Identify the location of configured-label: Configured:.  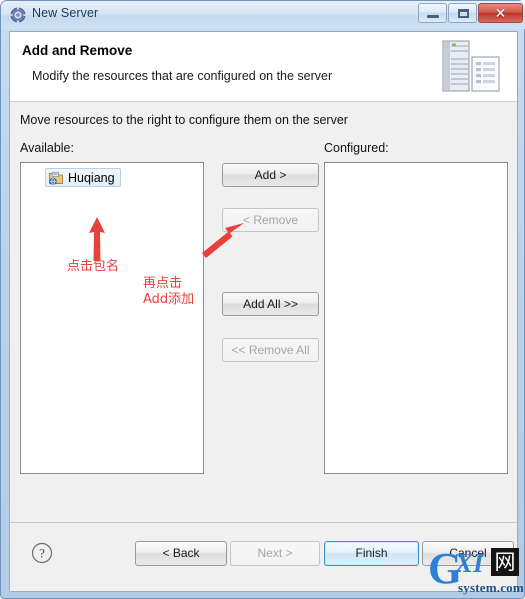
(356, 148).